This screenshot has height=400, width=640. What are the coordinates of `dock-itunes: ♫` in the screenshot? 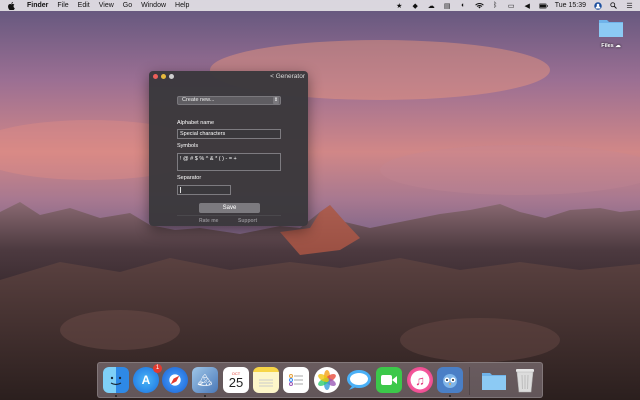 It's located at (420, 380).